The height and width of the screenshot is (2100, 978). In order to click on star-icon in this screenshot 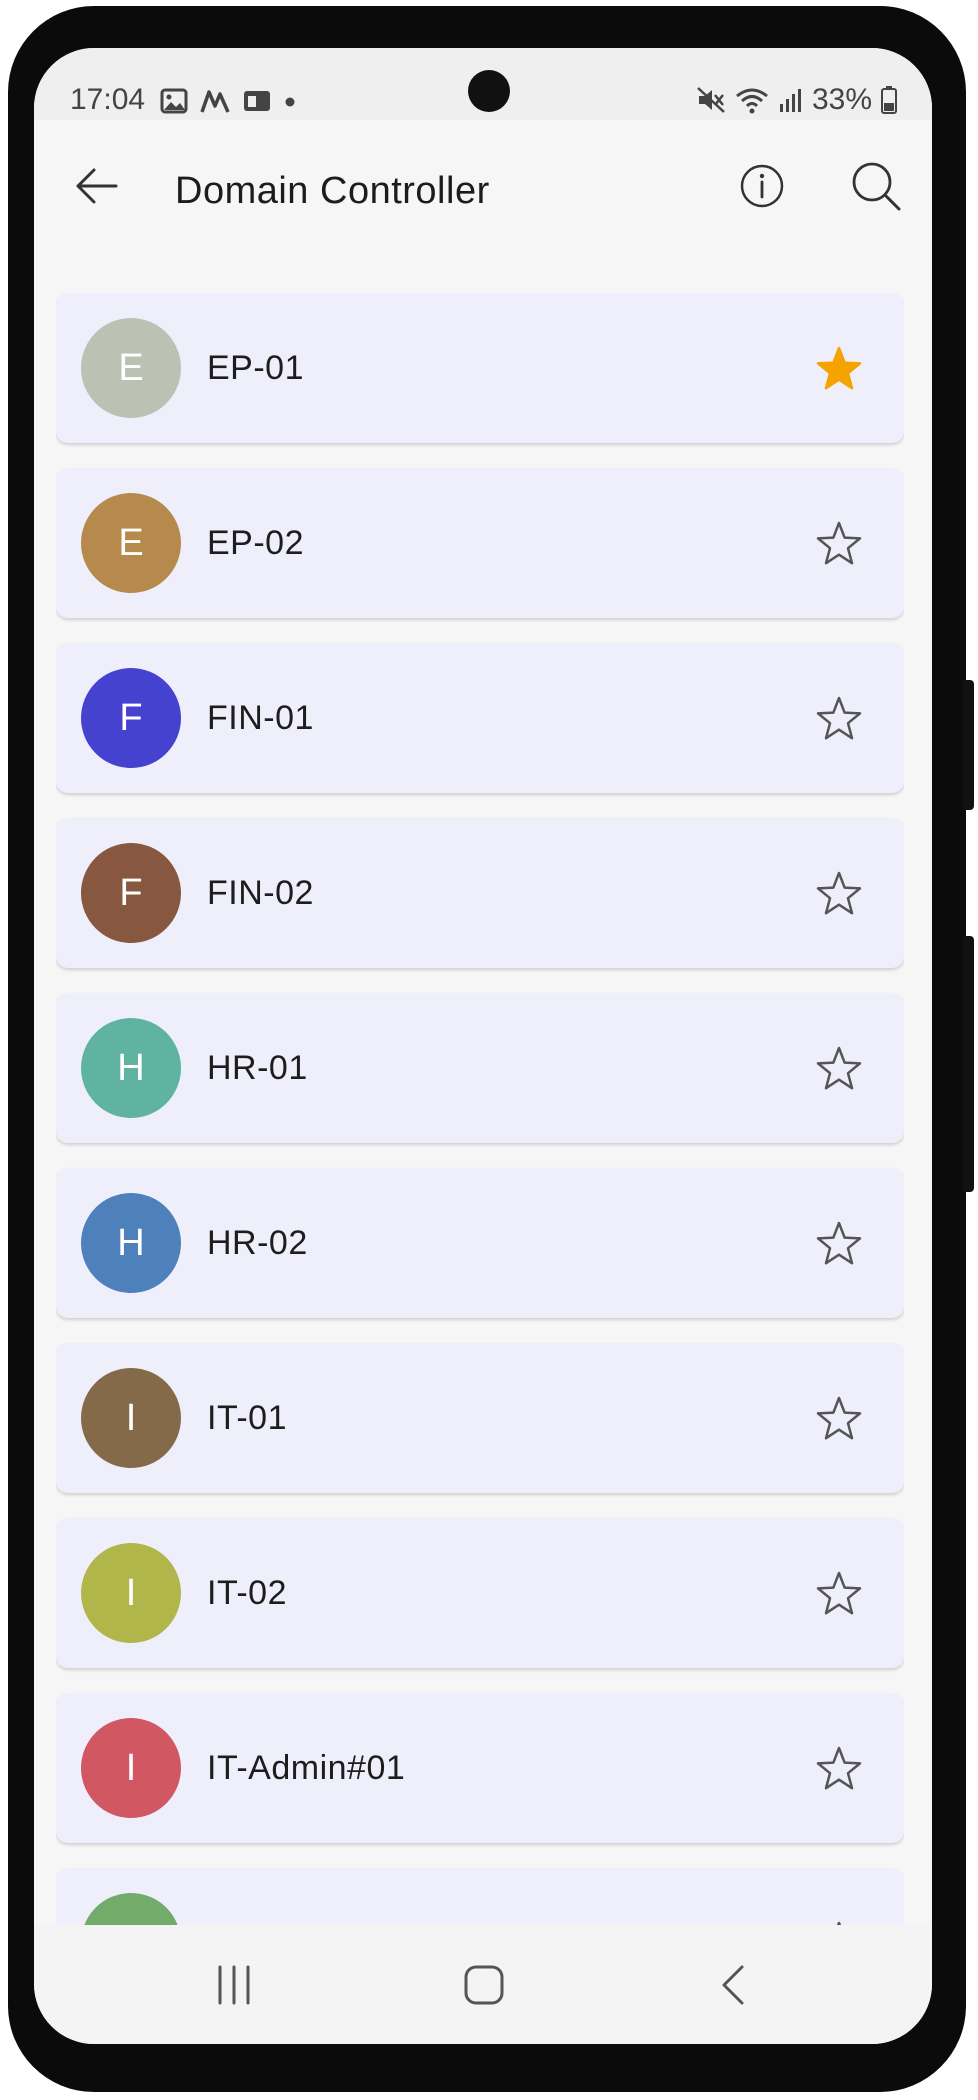, I will do `click(839, 368)`.